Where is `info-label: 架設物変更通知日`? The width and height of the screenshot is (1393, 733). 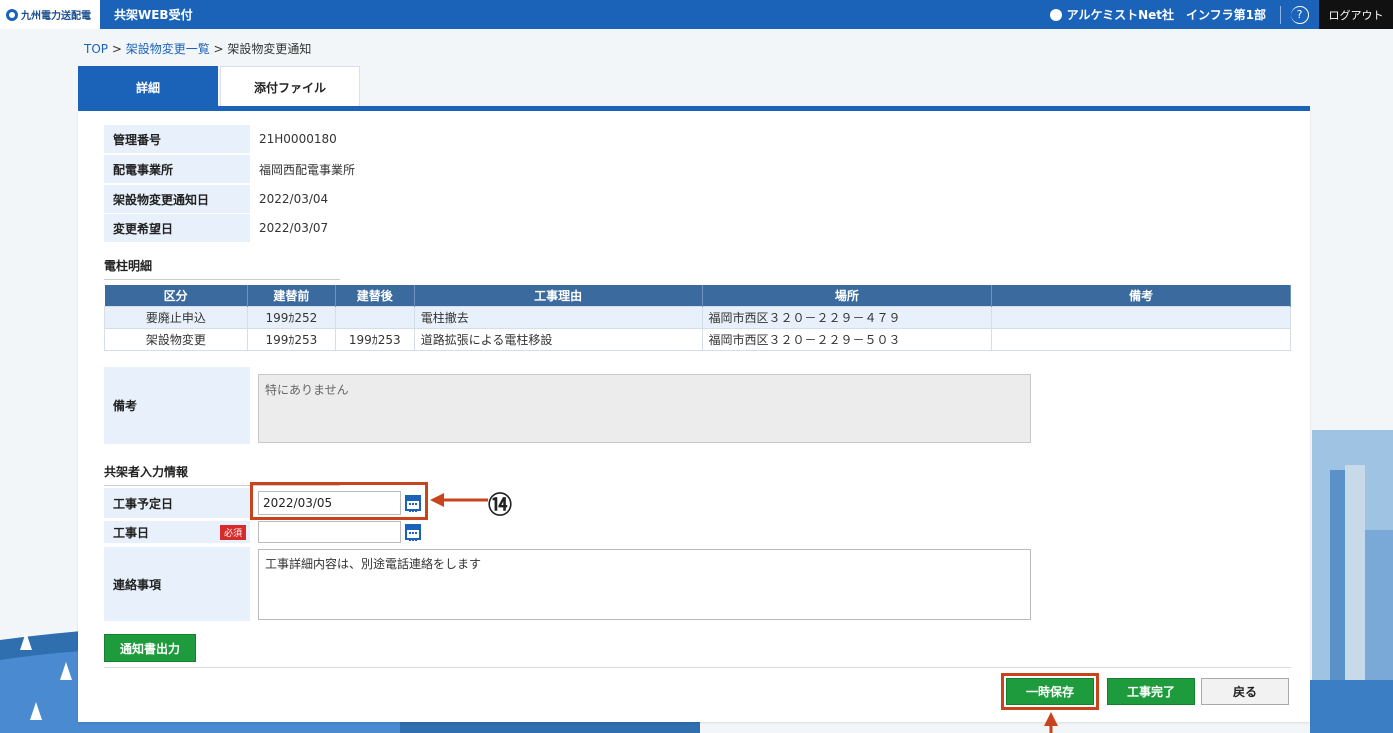
info-label: 架設物変更通知日 is located at coordinates (177, 199).